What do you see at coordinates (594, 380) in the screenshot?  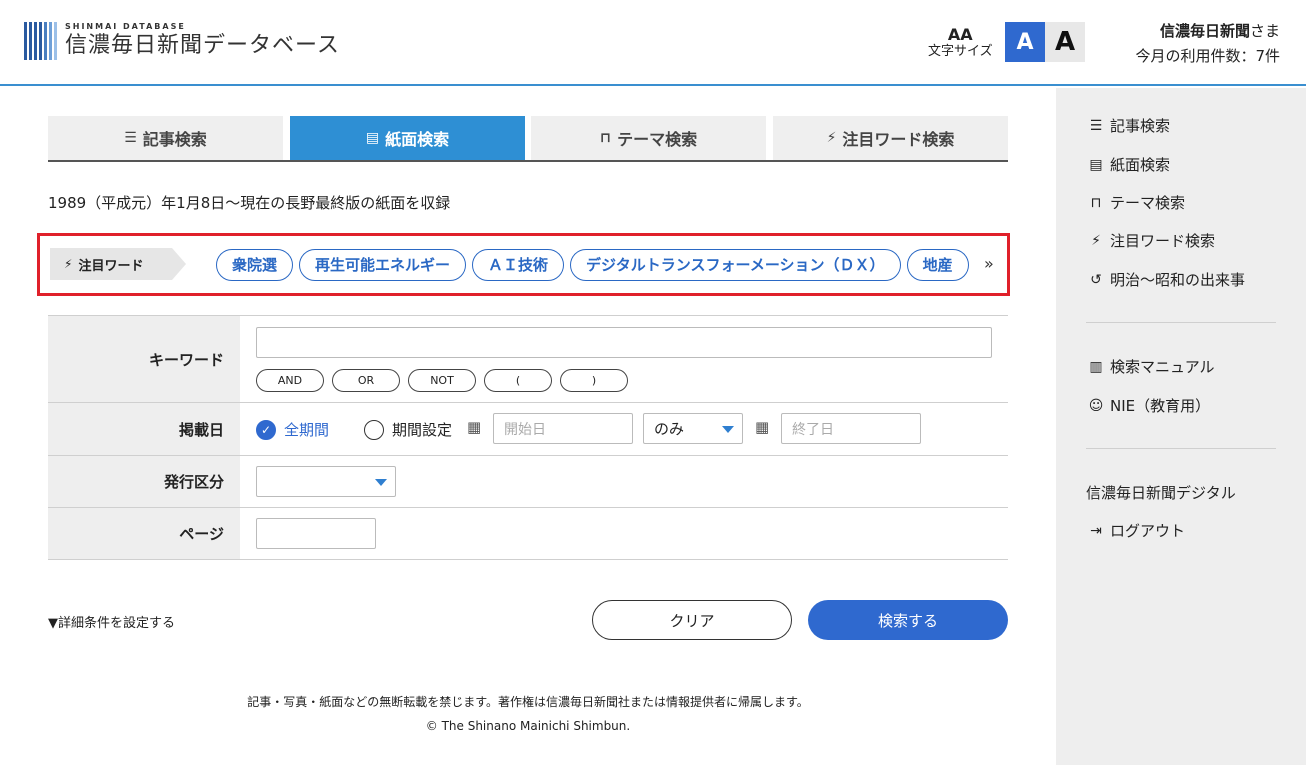 I see `close-paren-button: )` at bounding box center [594, 380].